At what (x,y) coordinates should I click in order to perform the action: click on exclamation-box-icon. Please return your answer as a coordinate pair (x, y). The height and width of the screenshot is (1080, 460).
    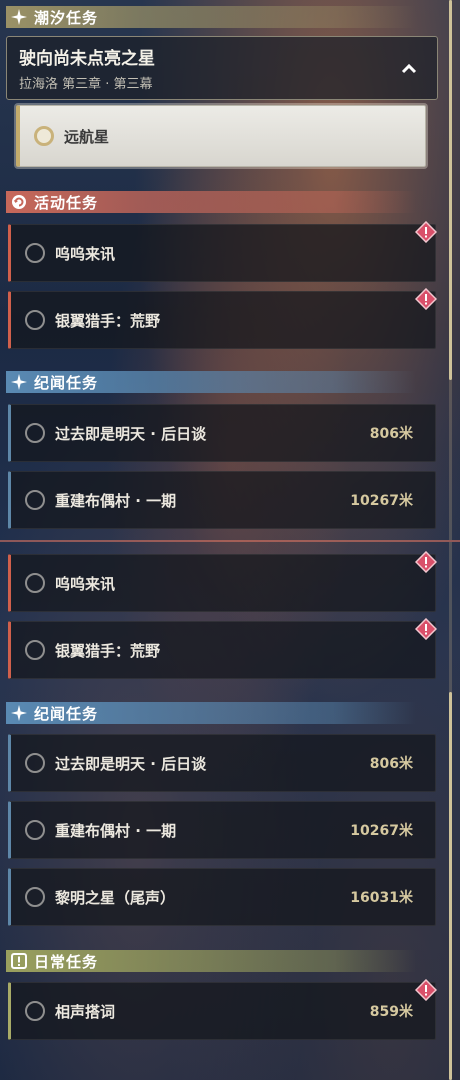
    Looking at the image, I should click on (19, 961).